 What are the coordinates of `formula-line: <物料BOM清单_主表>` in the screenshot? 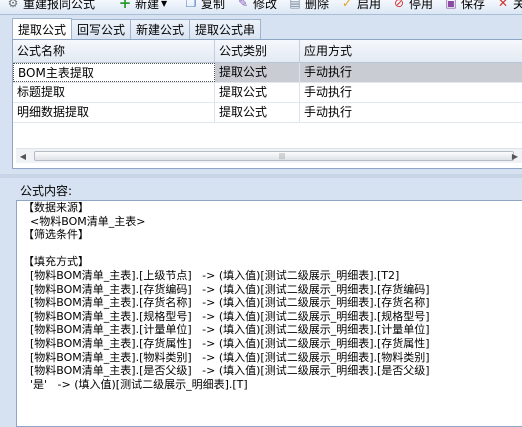 It's located at (84, 221).